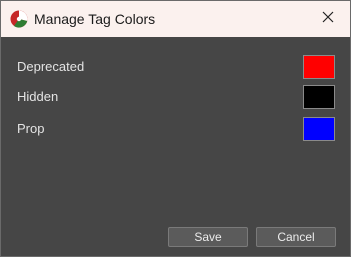  I want to click on close-icon, so click(328, 19).